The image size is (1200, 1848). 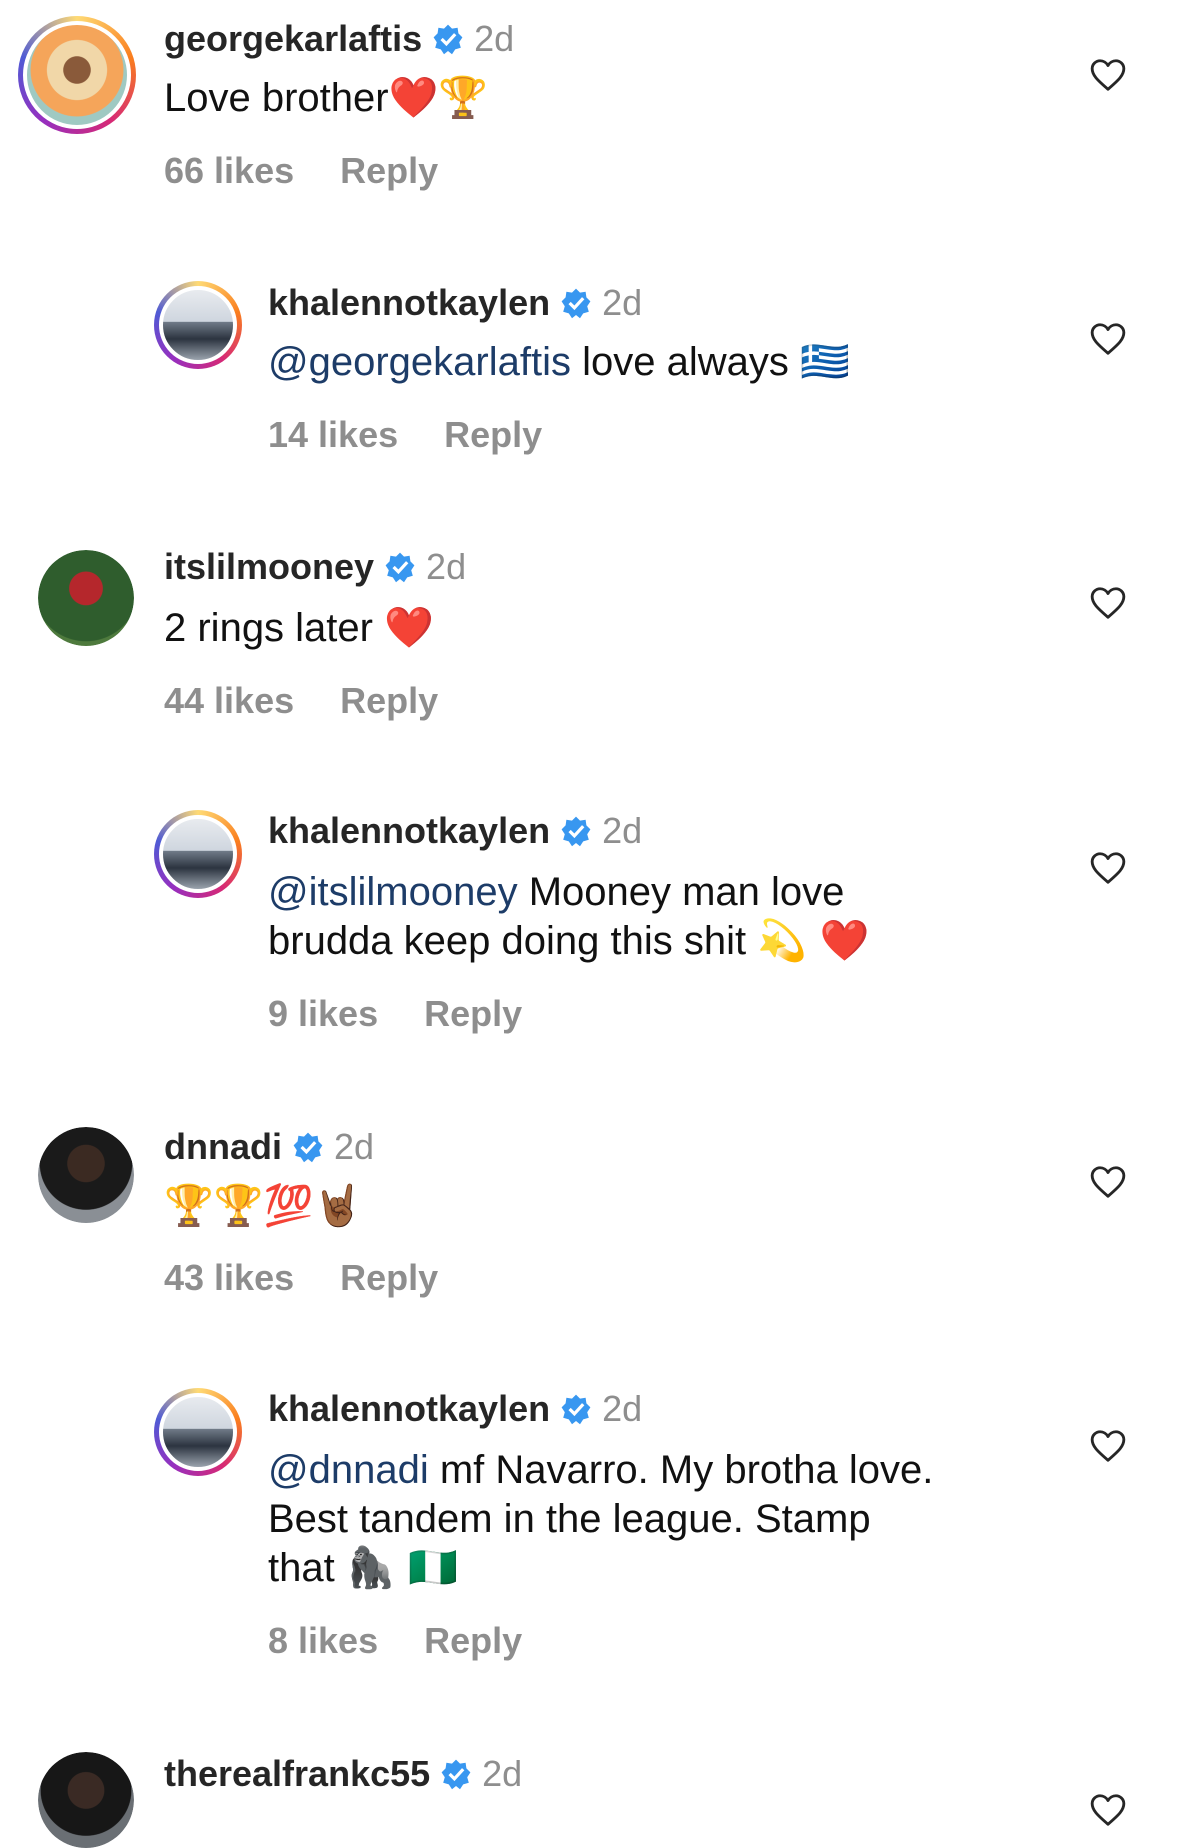 What do you see at coordinates (297, 1774) in the screenshot?
I see `username: therealfrankc55` at bounding box center [297, 1774].